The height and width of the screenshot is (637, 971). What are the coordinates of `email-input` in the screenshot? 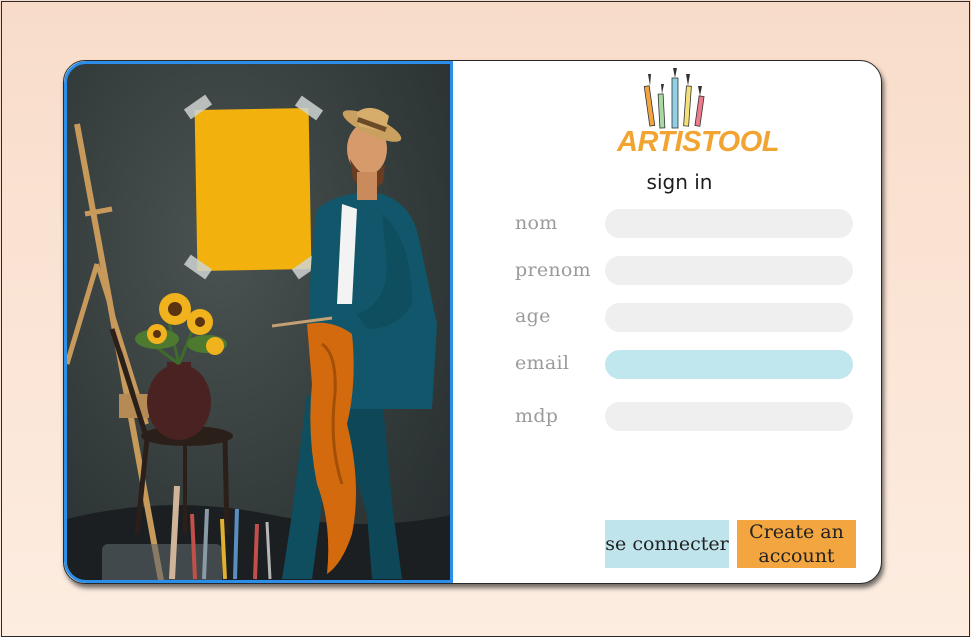 It's located at (729, 364).